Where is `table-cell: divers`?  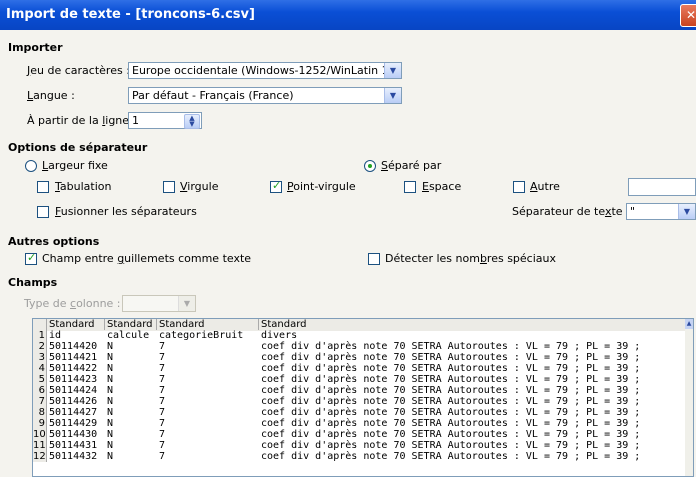
table-cell: divers is located at coordinates (279, 335).